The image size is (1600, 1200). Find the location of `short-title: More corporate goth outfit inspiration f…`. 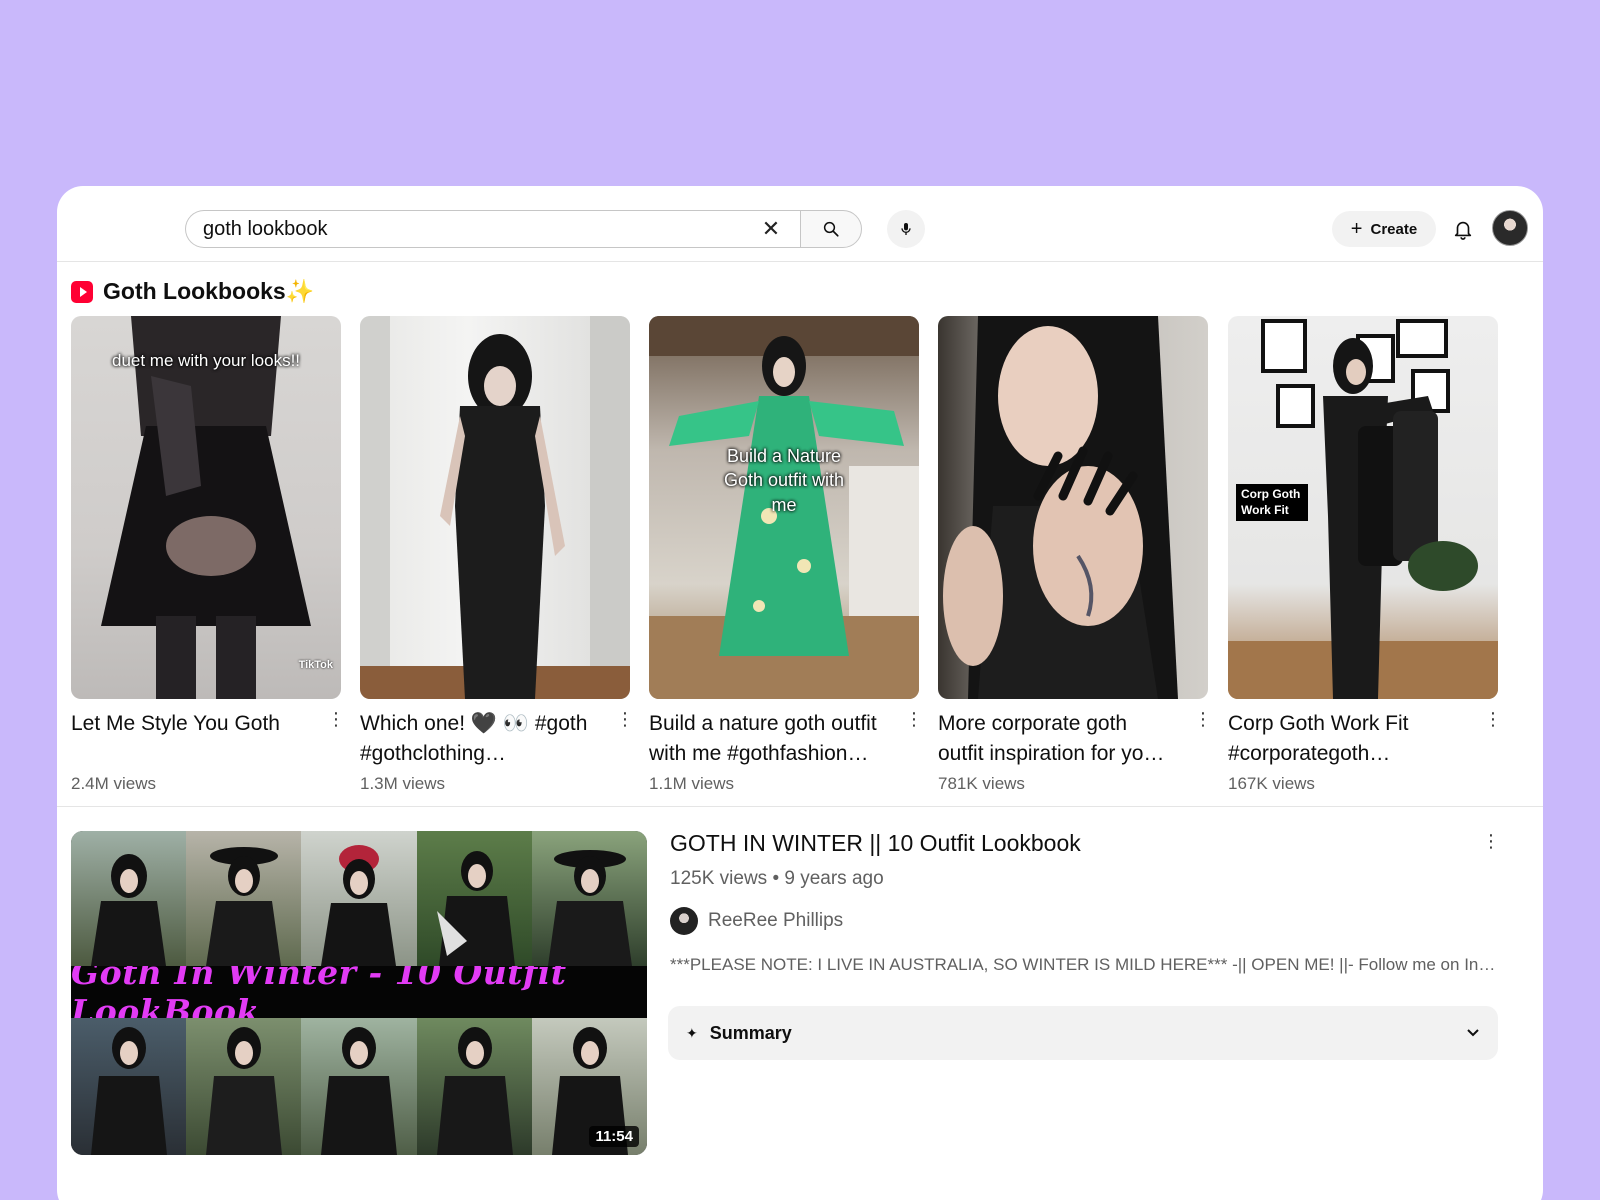

short-title: More corporate goth outfit inspiration f… is located at coordinates (1058, 739).